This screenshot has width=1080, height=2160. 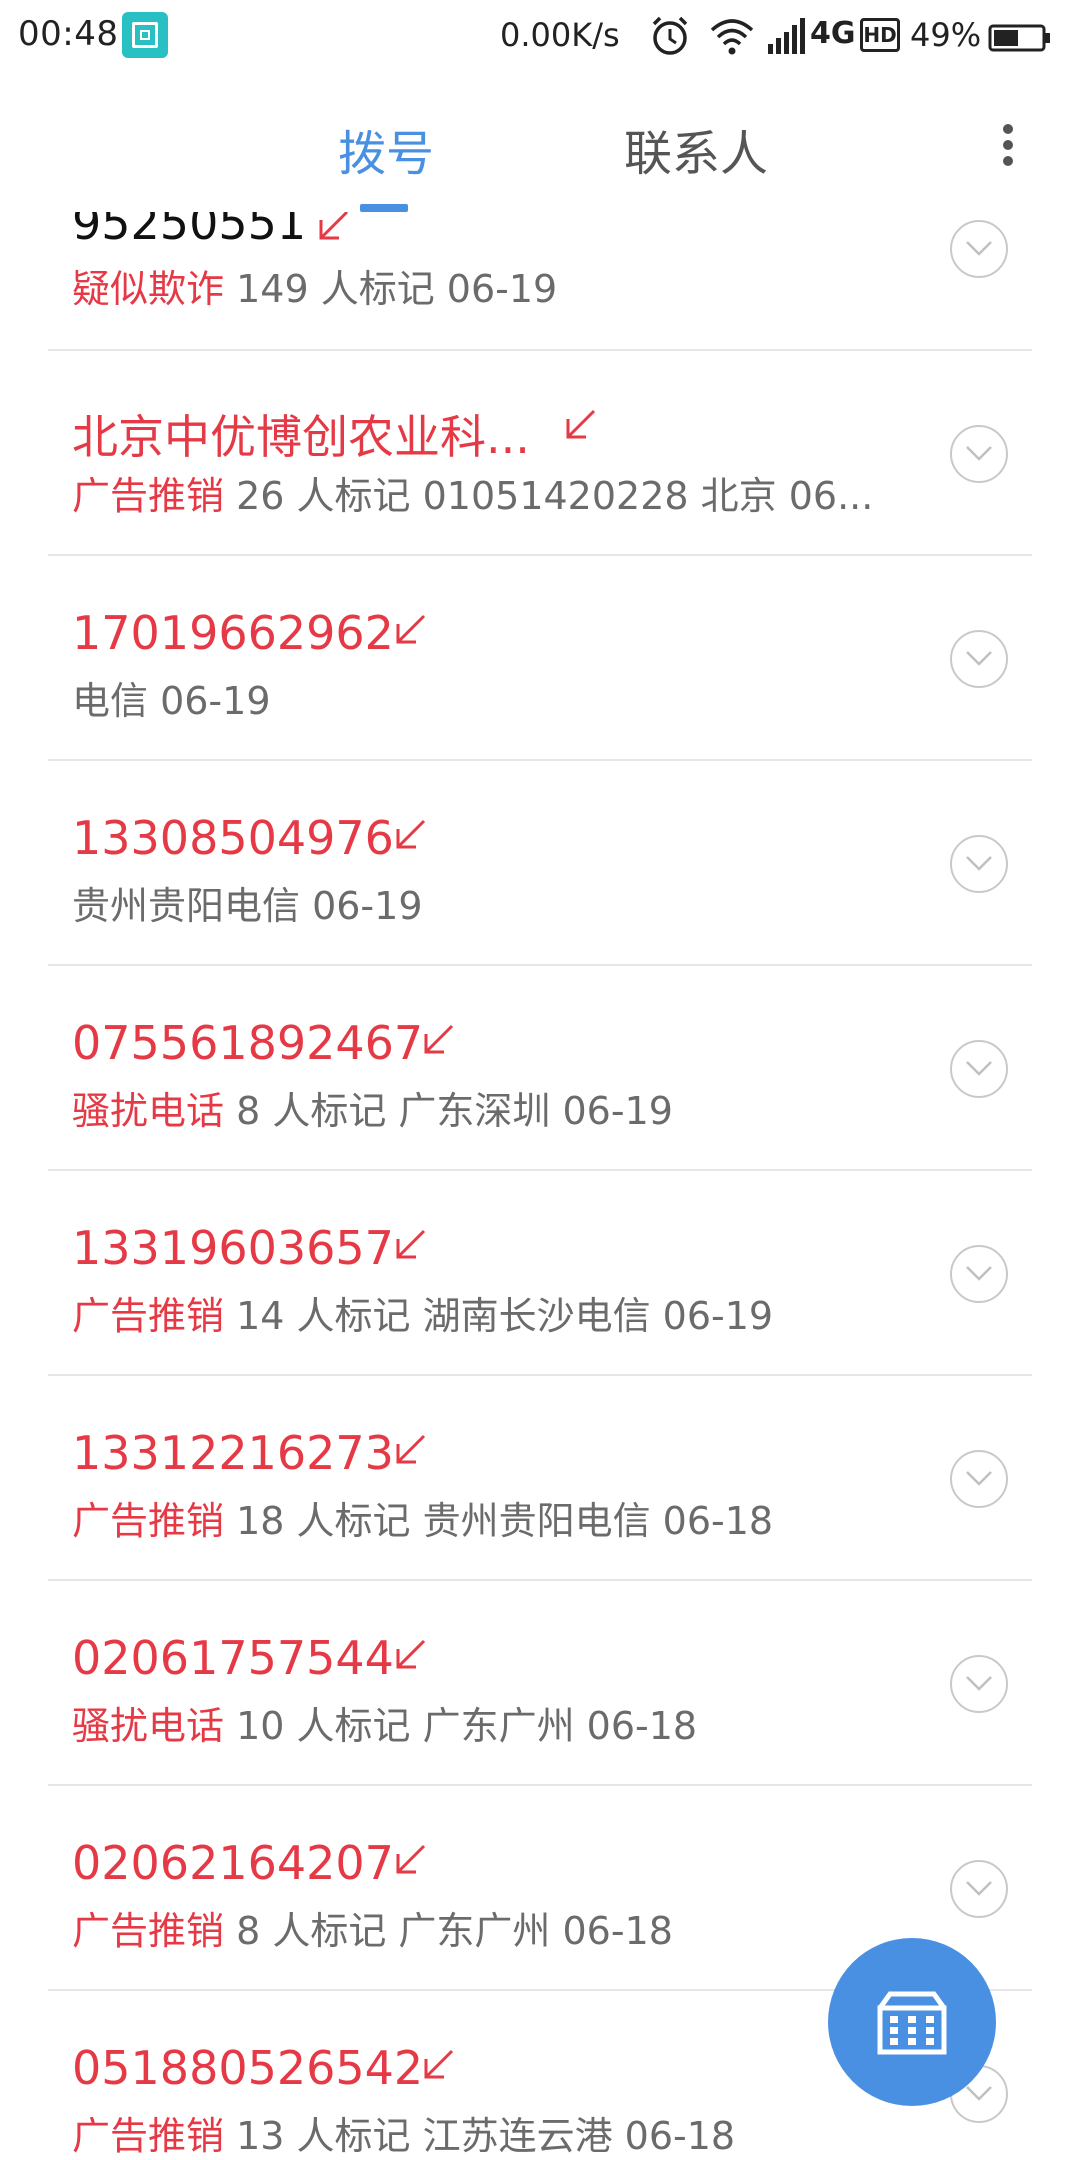 What do you see at coordinates (233, 1453) in the screenshot?
I see `call-number: 13312216273` at bounding box center [233, 1453].